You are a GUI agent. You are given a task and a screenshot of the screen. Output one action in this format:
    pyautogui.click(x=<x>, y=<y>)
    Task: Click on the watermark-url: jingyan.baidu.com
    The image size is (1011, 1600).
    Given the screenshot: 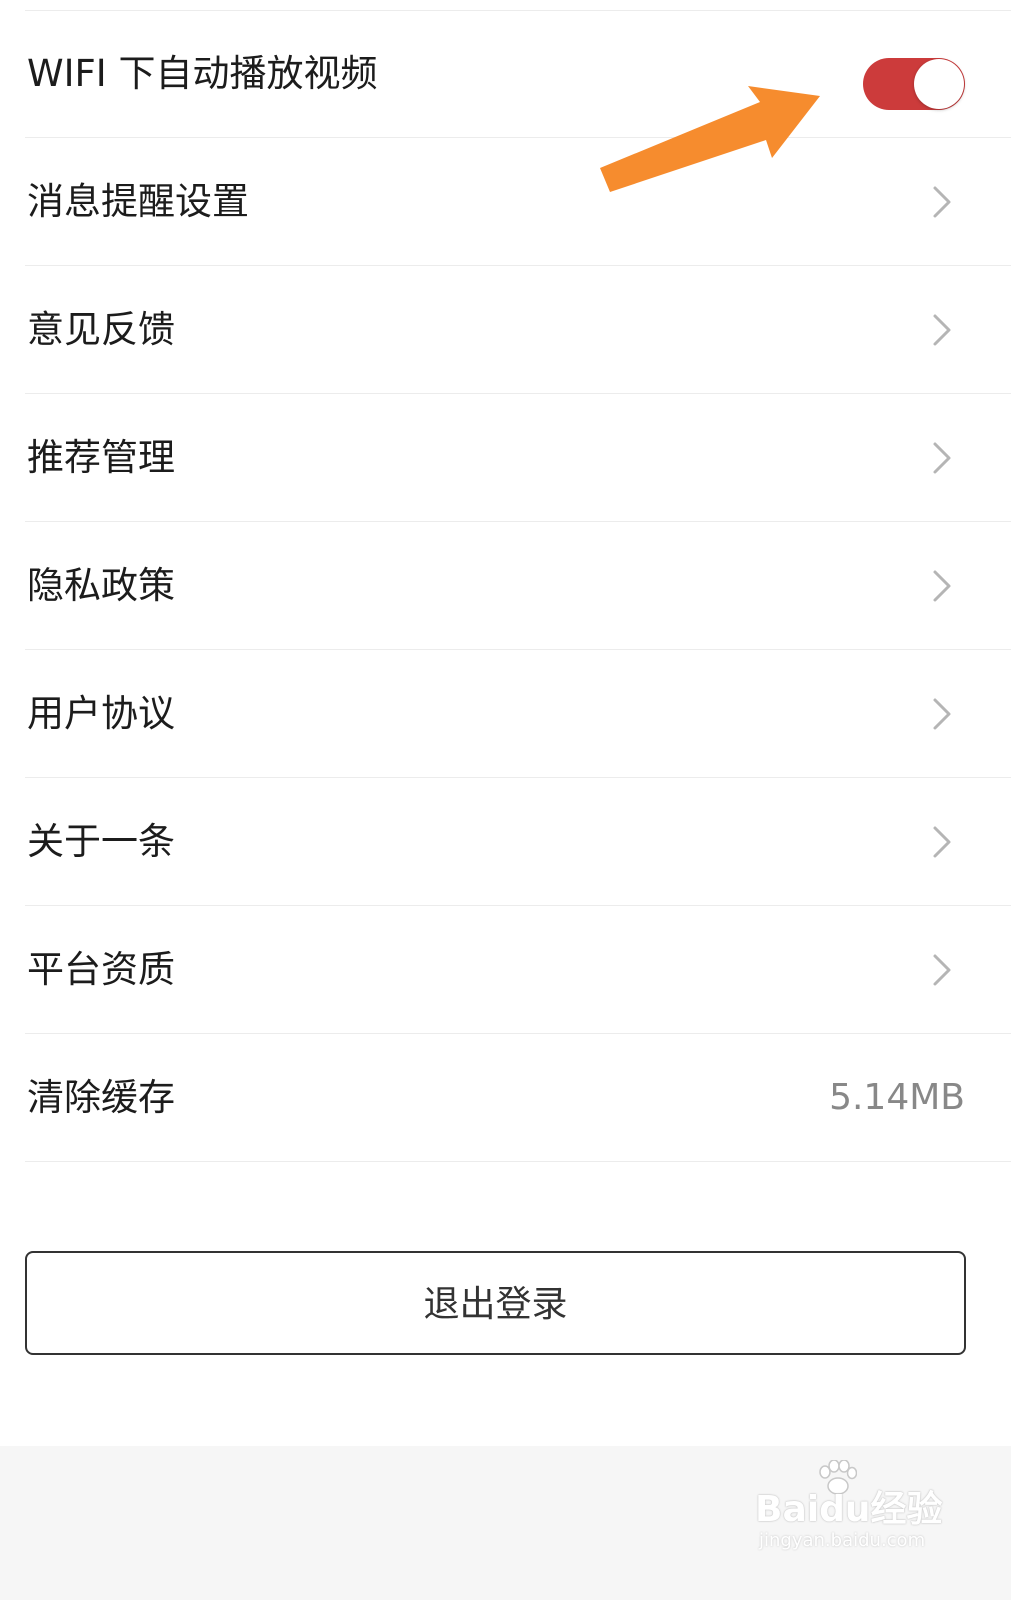 What is the action you would take?
    pyautogui.click(x=842, y=1540)
    